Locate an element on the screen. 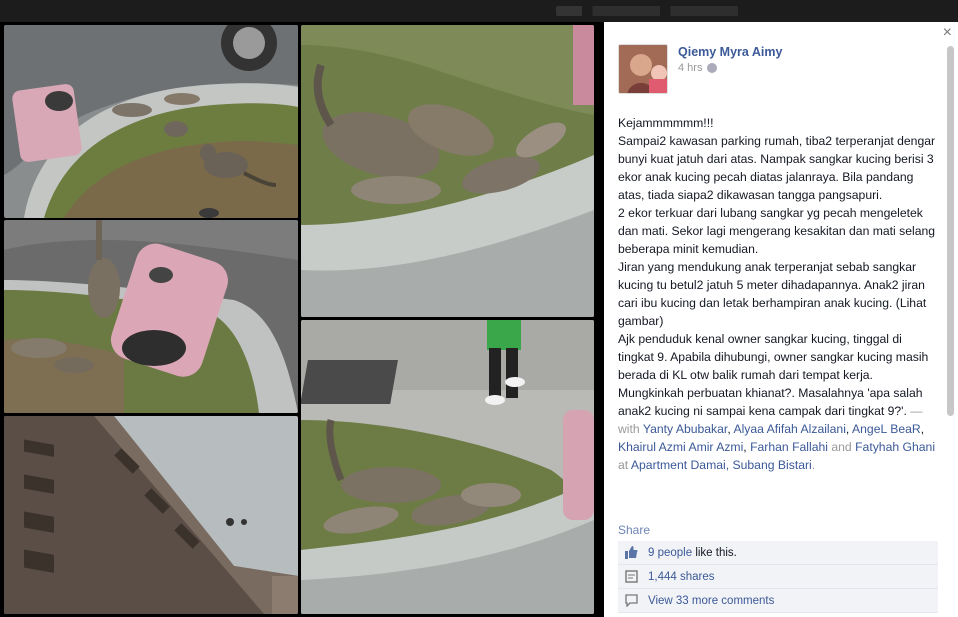  shares-row: 1,444 shares is located at coordinates (778, 577).